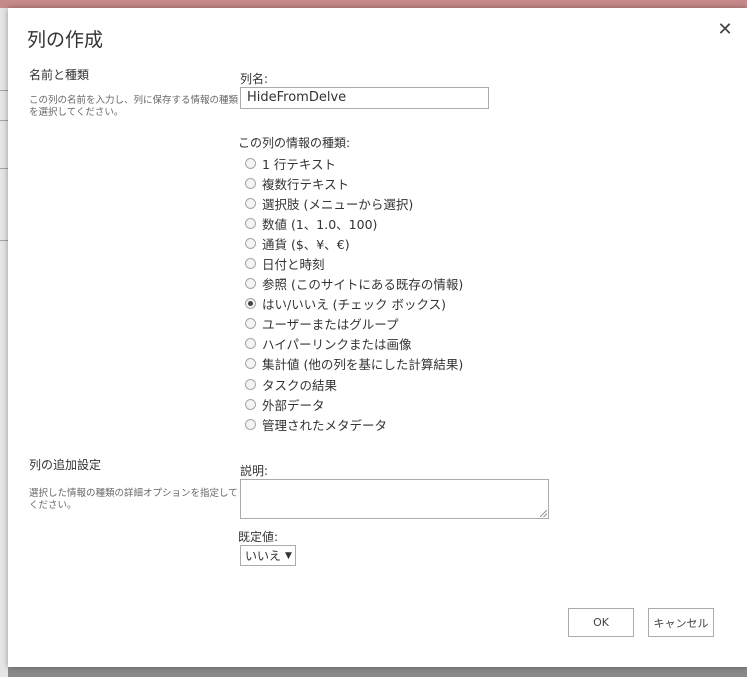  I want to click on column-type-option: ユーザーまたはグループ, so click(354, 324).